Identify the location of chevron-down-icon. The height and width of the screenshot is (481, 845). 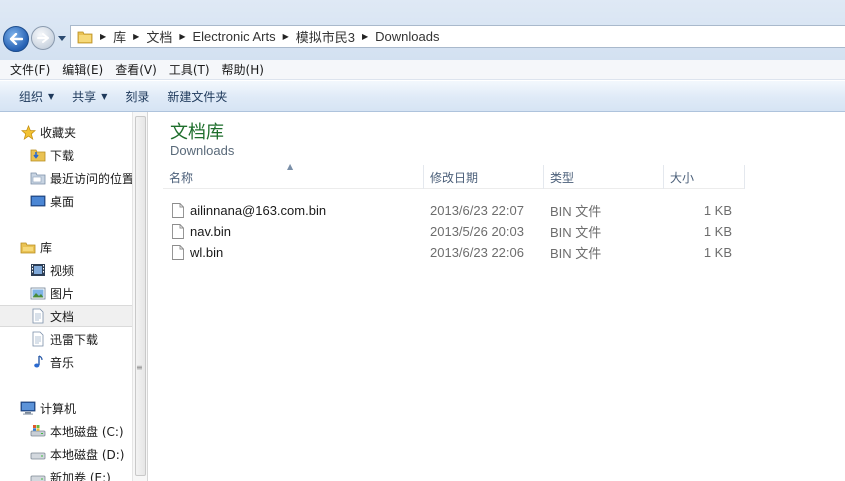
(62, 38).